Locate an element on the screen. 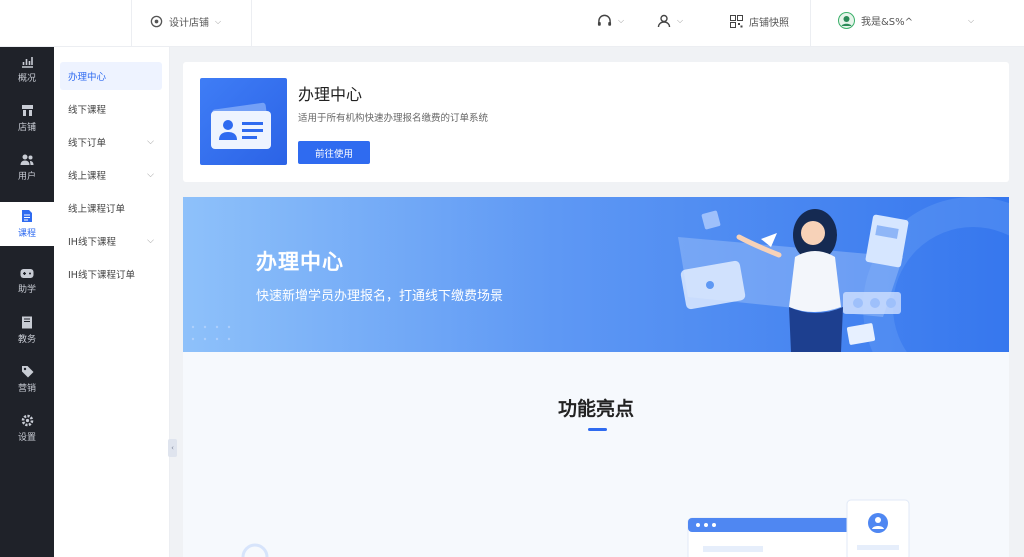  card-description: 适用于所有机构快速办理报名缴费的订单系统 is located at coordinates (393, 118).